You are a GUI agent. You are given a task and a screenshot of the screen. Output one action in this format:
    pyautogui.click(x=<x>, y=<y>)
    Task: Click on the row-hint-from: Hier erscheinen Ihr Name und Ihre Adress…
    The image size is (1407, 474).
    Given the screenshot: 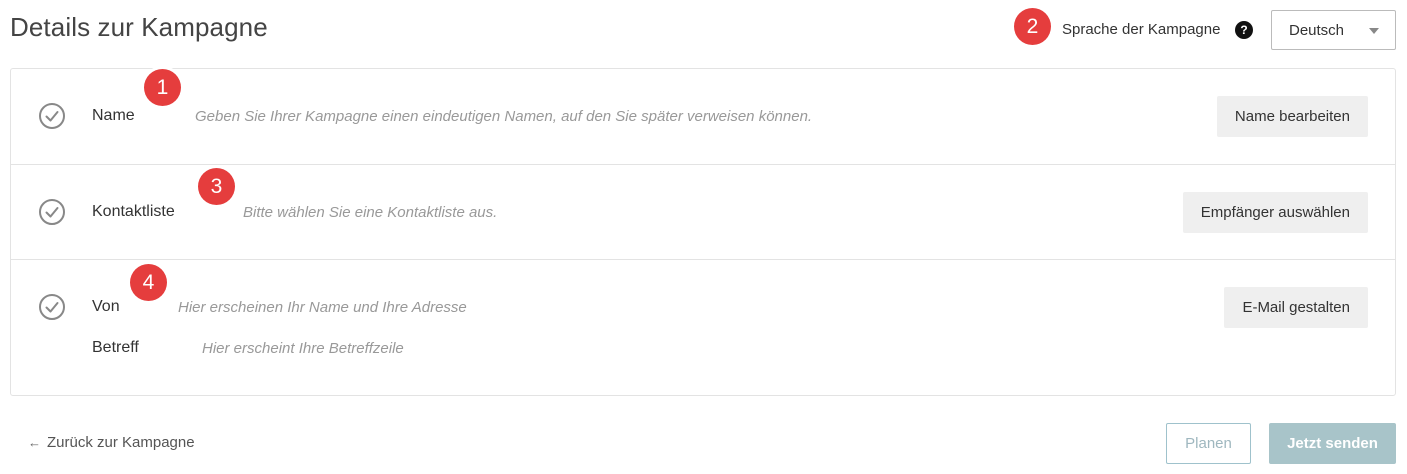 What is the action you would take?
    pyautogui.click(x=322, y=307)
    